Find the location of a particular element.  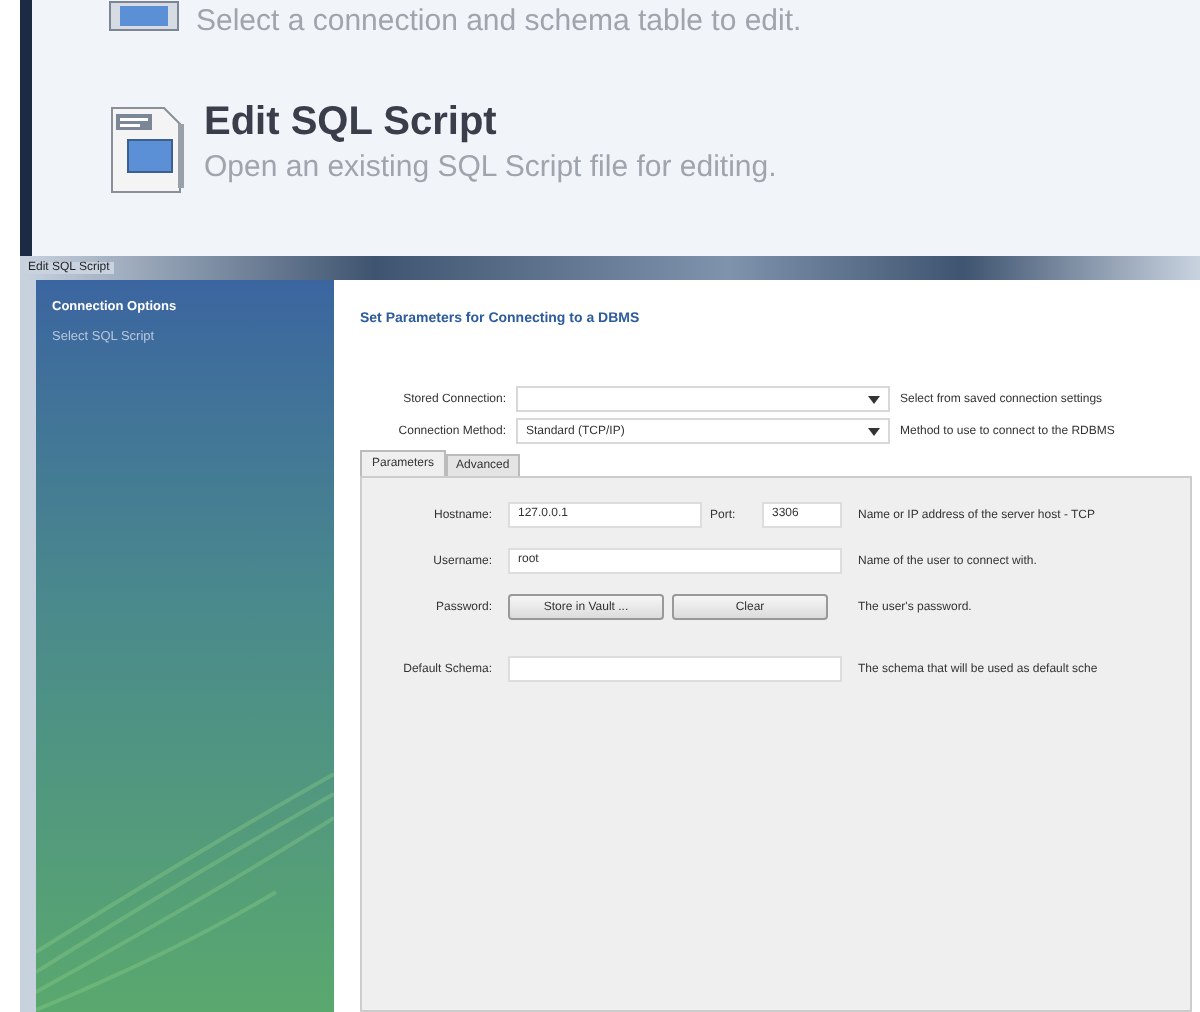

dropdown is located at coordinates (703, 399).